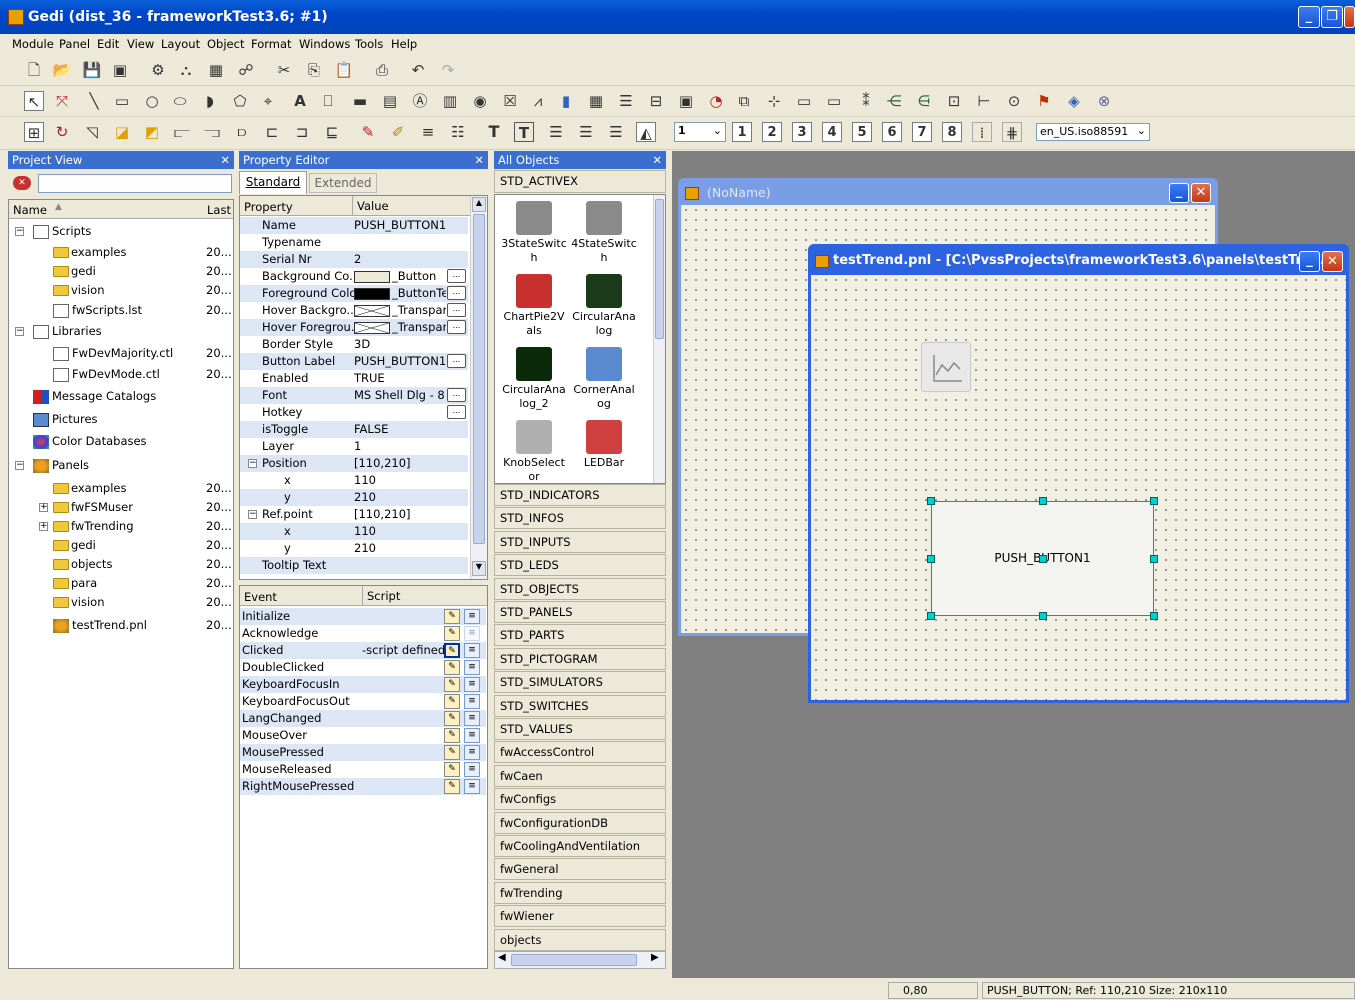 Image resolution: width=1355 pixels, height=1000 pixels. Describe the element at coordinates (363, 633) in the screenshot. I see `event-row: Acknowledge ✎ ≡` at that location.